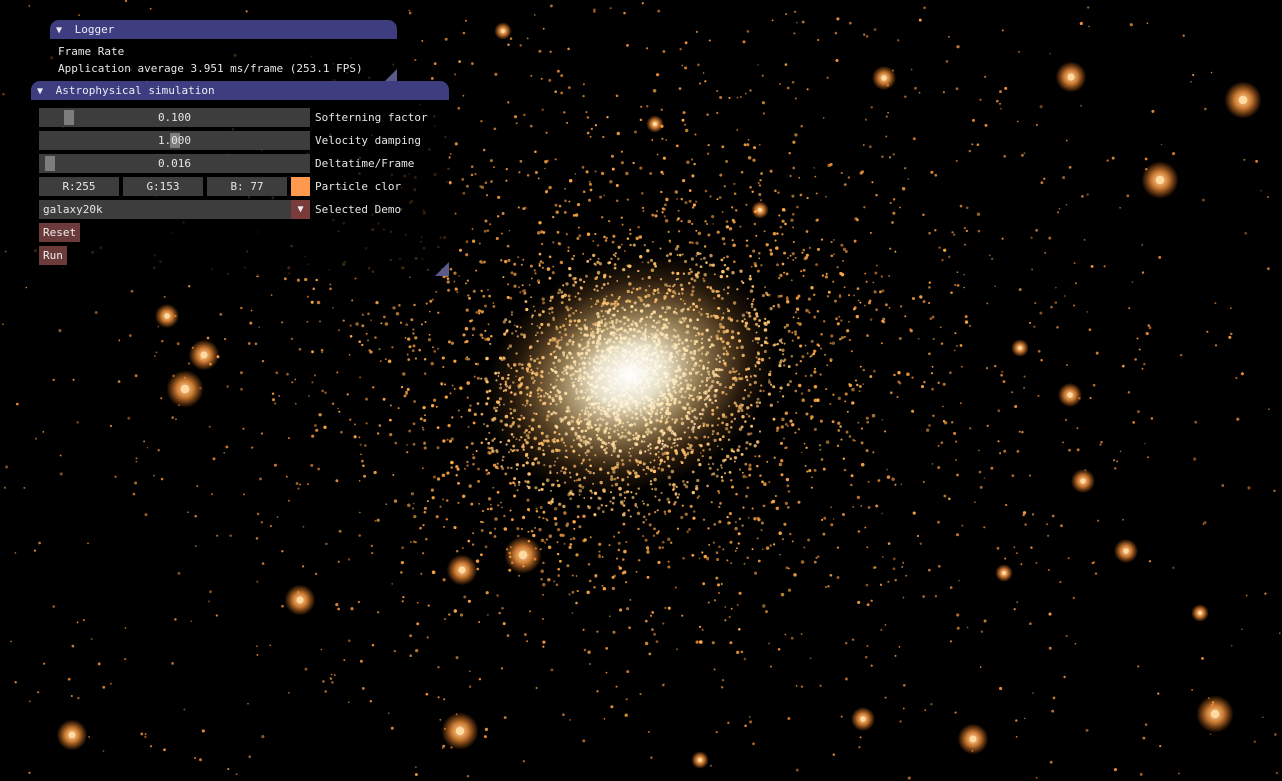 Image resolution: width=1282 pixels, height=781 pixels. Describe the element at coordinates (79, 186) in the screenshot. I see `color-red-field: R:255` at that location.